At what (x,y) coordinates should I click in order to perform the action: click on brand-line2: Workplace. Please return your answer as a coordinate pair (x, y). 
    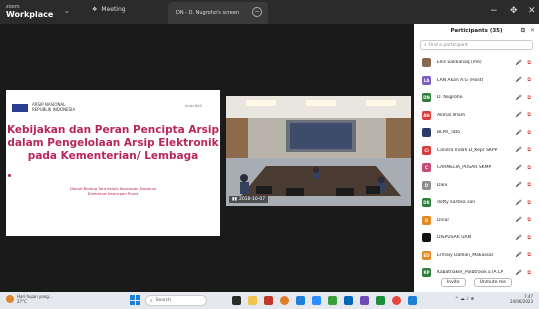
    Looking at the image, I should click on (30, 14).